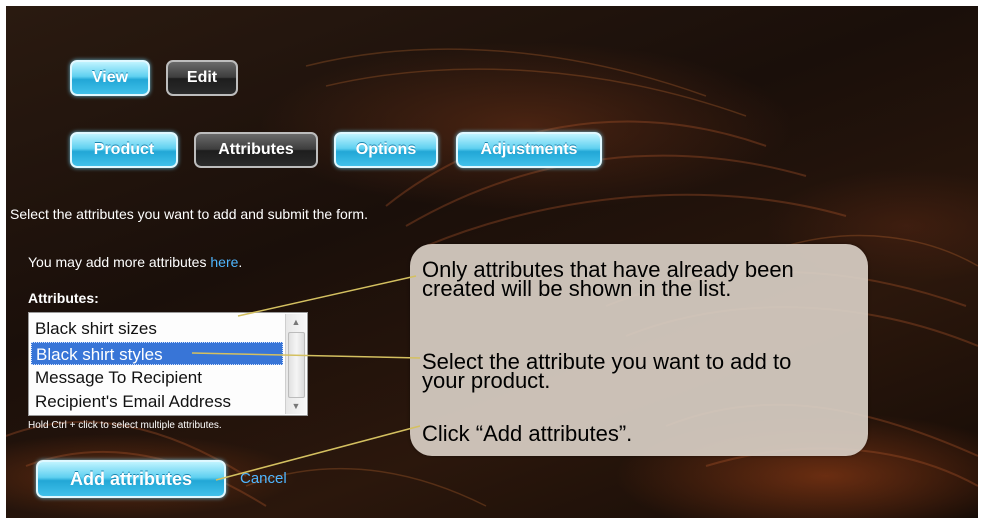 The image size is (986, 525). I want to click on tab-view: View, so click(110, 78).